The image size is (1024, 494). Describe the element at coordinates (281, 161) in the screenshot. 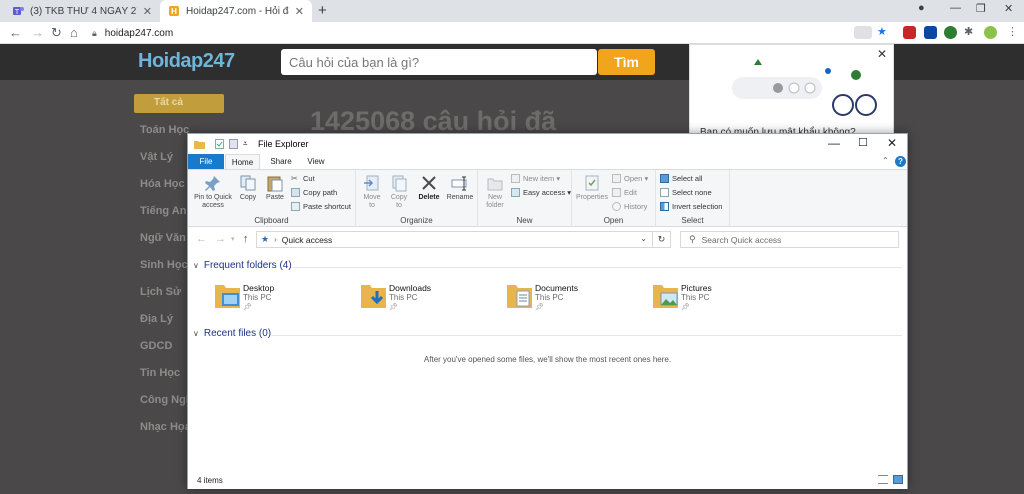

I see `tab-share: Share` at that location.